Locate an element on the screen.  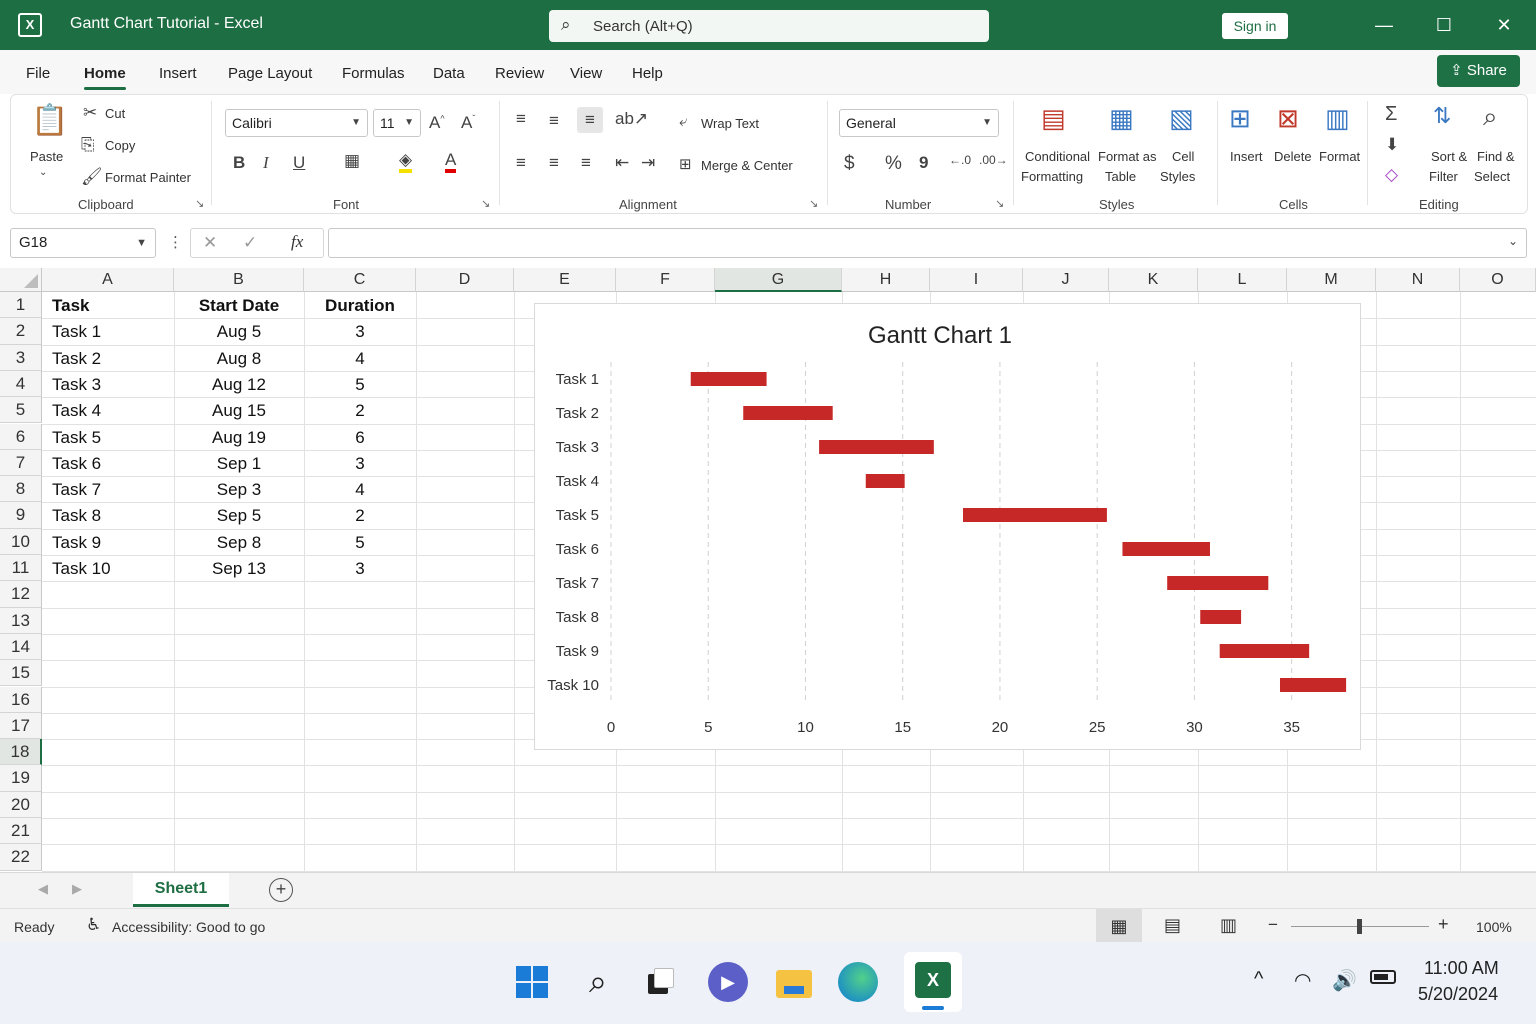
table-cell: 6 is located at coordinates (360, 438).